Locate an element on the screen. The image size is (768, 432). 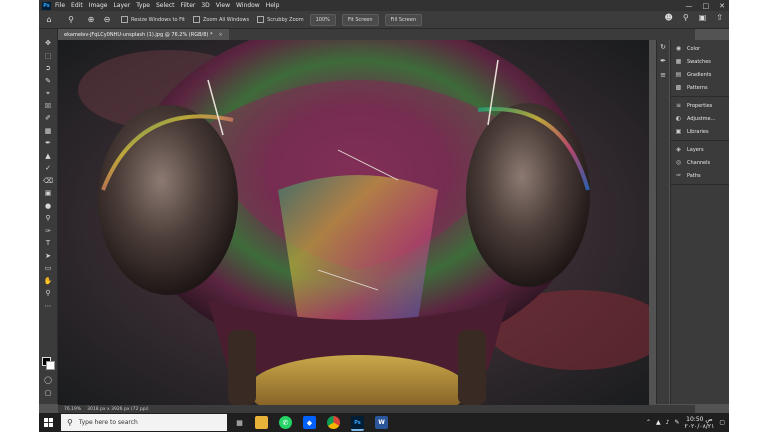
resize-windows-checkbox: Resize Windows to Fit is located at coordinates (153, 19).